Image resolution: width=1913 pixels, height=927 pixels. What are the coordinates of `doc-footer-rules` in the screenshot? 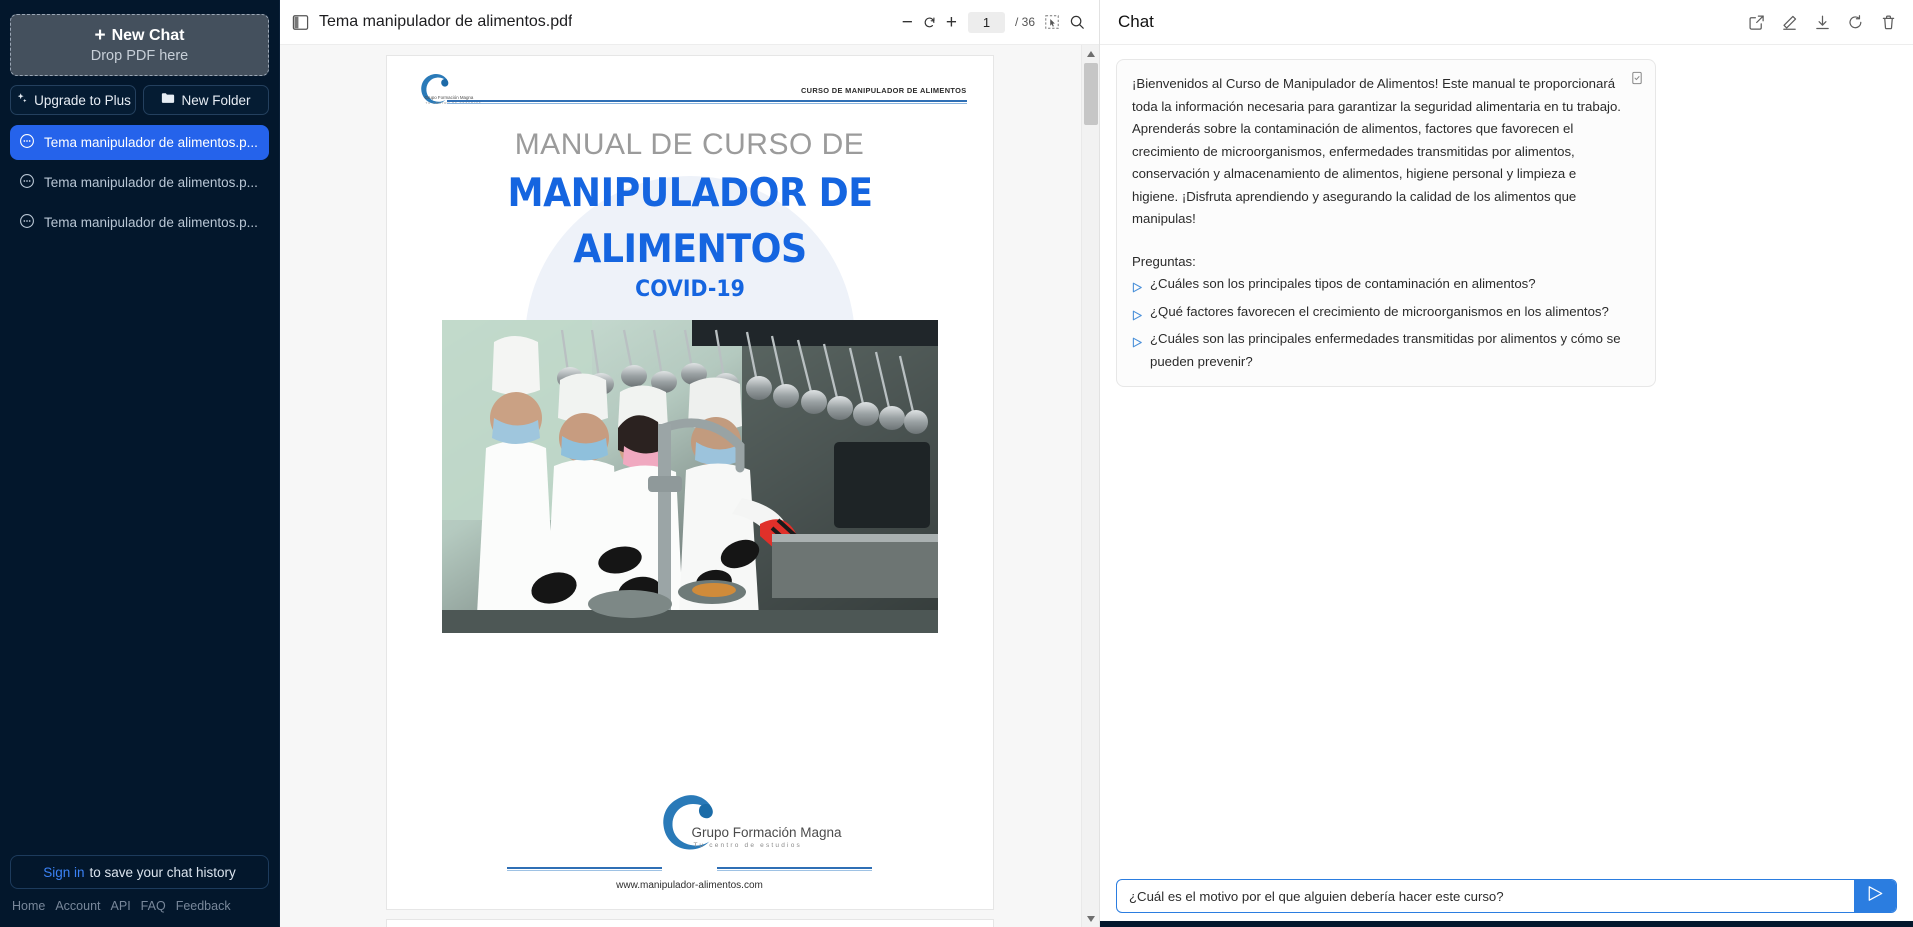 It's located at (690, 869).